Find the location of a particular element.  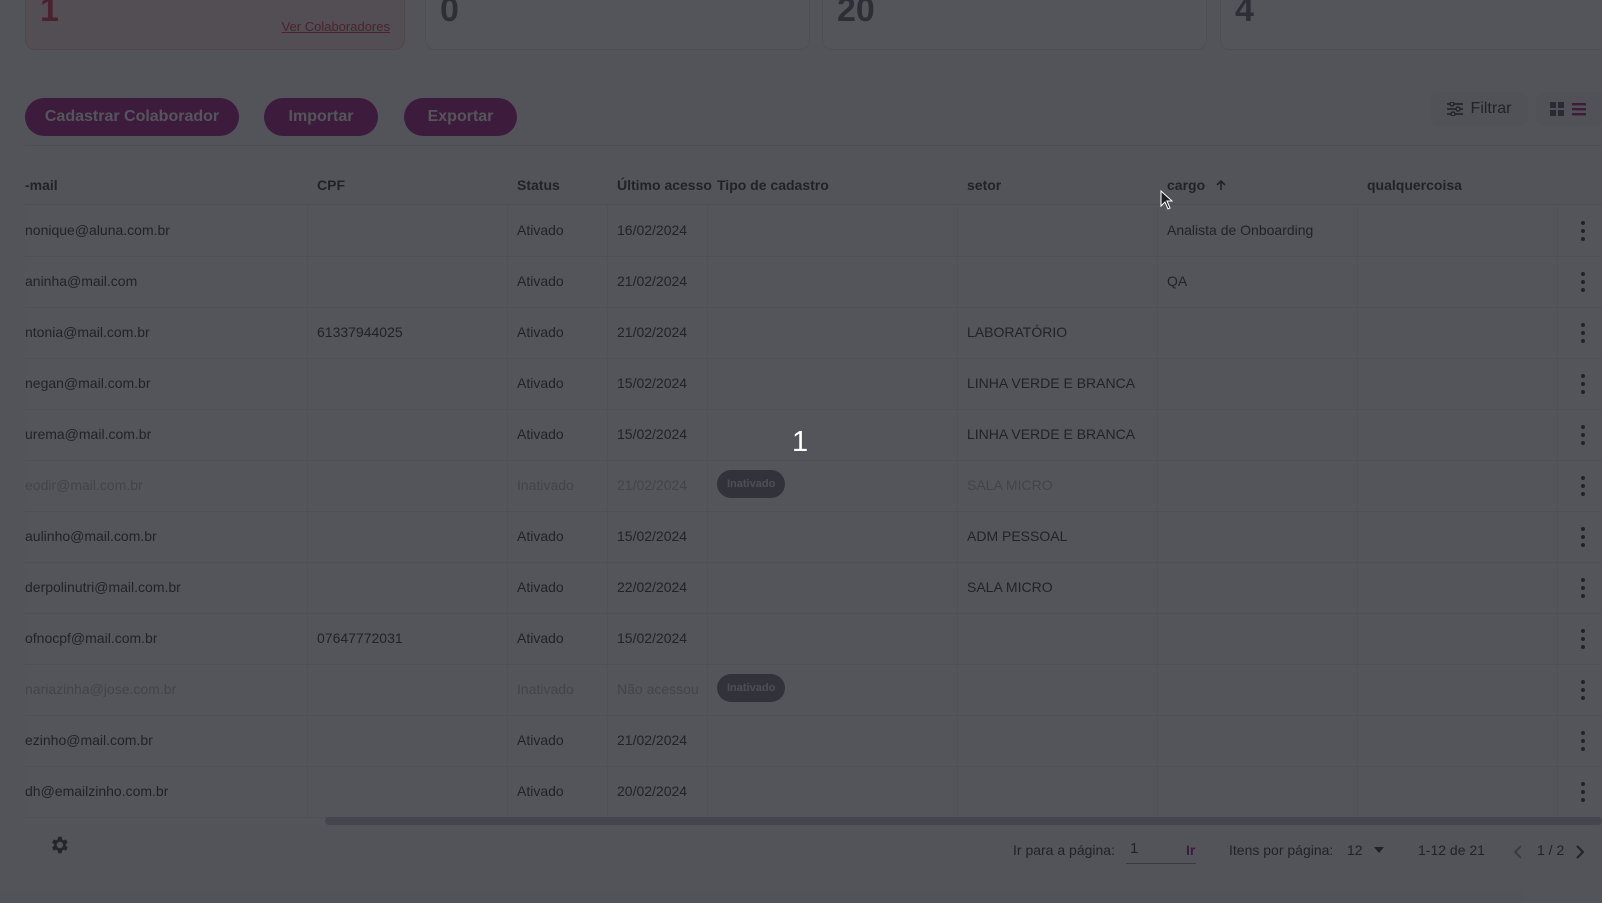

cell-email: negan@mail.com.br is located at coordinates (88, 383).